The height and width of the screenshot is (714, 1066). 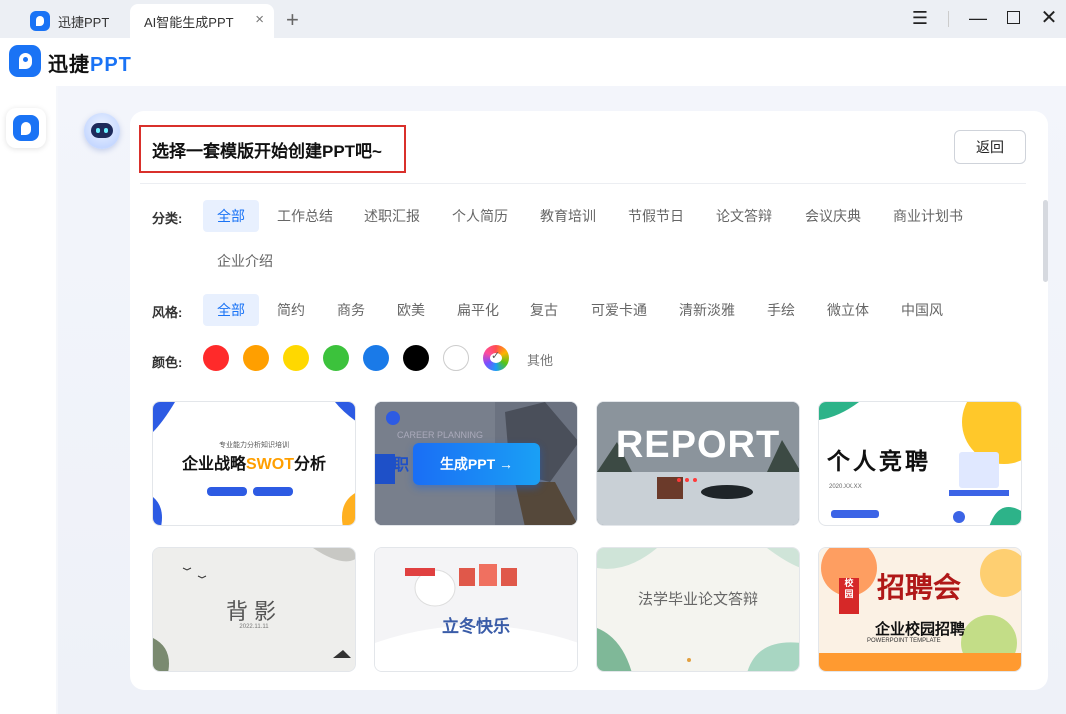 What do you see at coordinates (292, 20) in the screenshot?
I see `new-tab-icon: +` at bounding box center [292, 20].